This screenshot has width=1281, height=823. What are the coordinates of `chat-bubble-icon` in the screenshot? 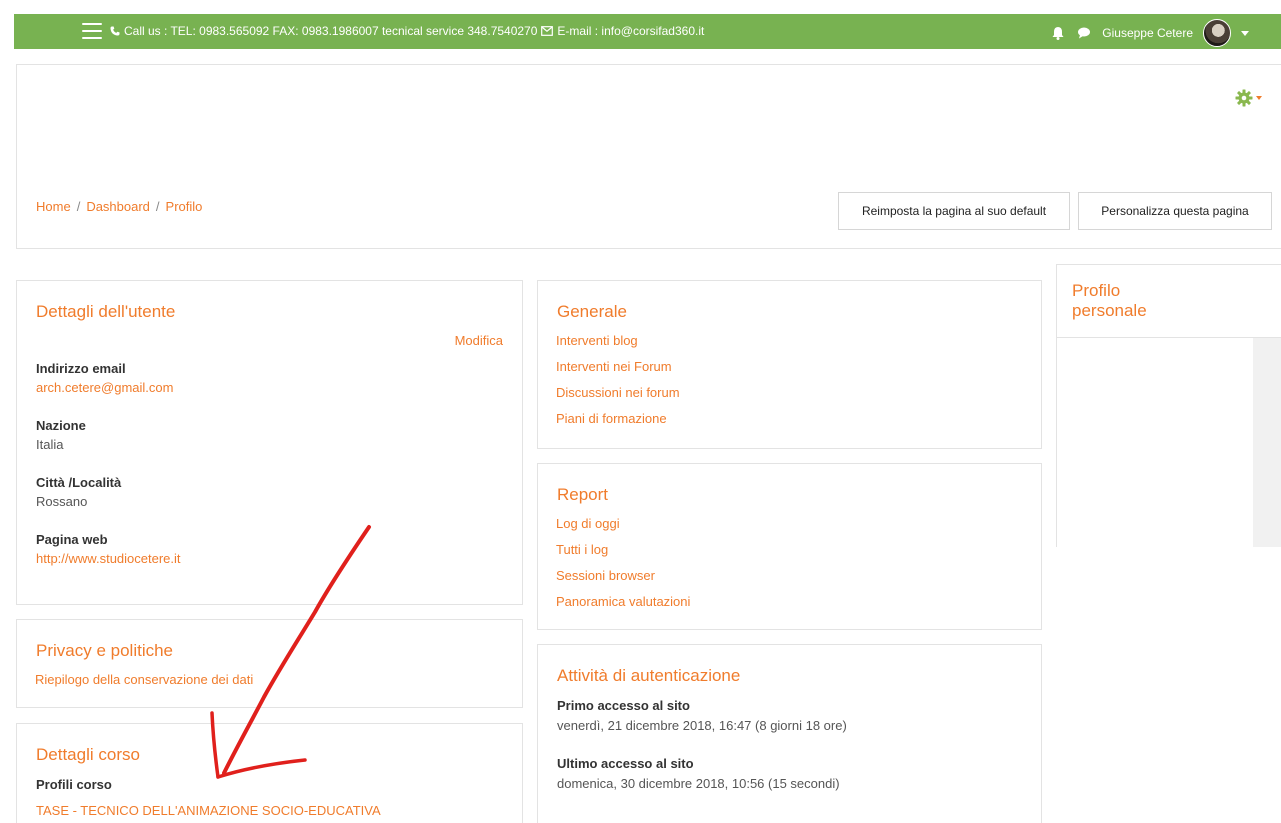 It's located at (1084, 33).